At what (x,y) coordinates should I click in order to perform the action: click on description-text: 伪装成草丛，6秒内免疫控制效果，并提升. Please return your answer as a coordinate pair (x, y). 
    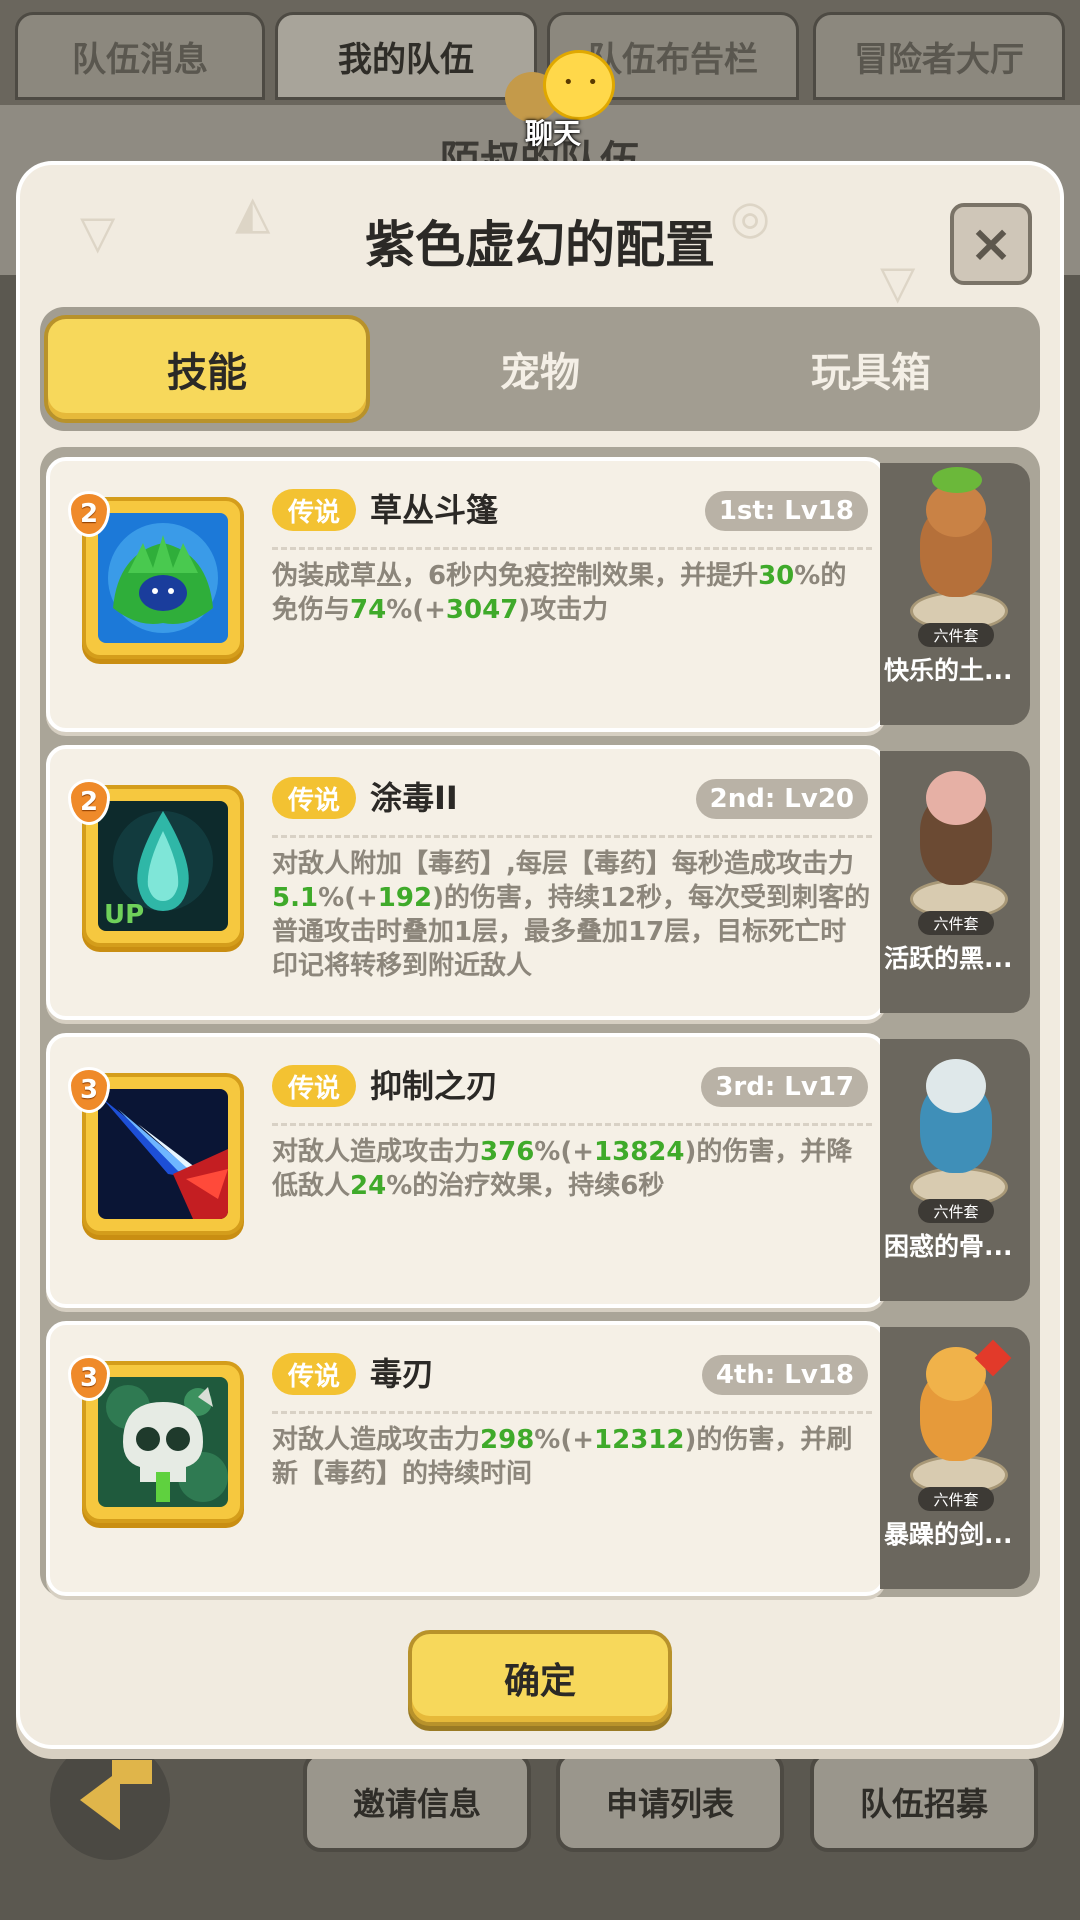
    Looking at the image, I should click on (515, 576).